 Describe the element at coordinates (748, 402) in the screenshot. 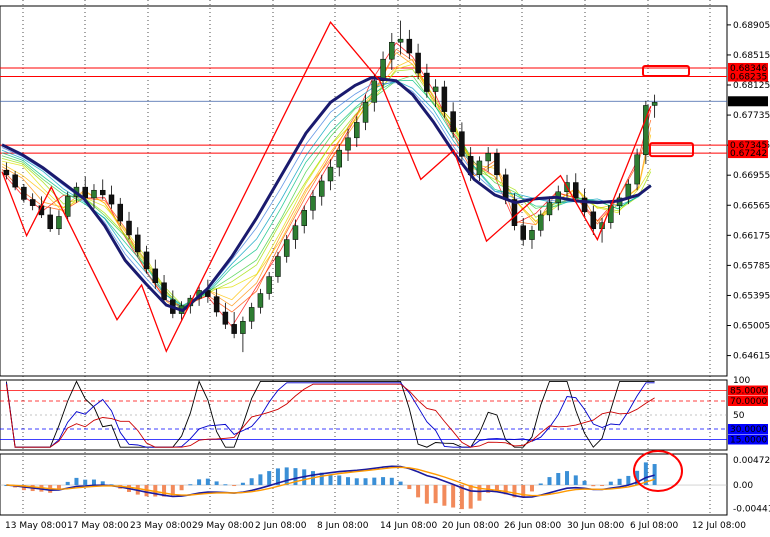

I see `rsi-level-label: 70.0000` at that location.